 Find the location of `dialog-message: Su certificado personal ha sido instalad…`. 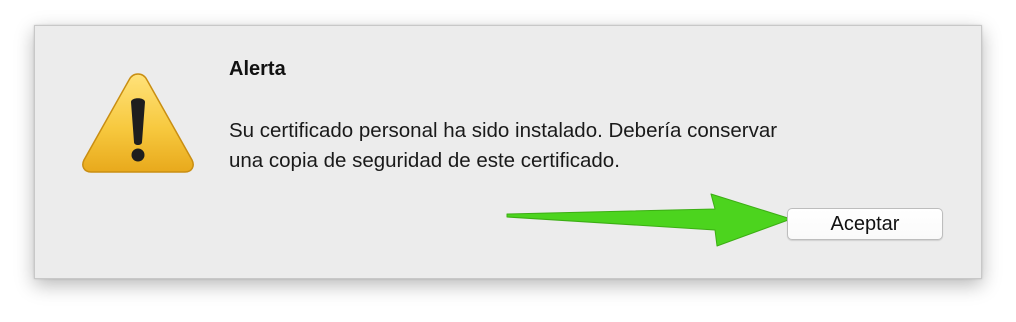

dialog-message: Su certificado personal ha sido instalad… is located at coordinates (594, 146).